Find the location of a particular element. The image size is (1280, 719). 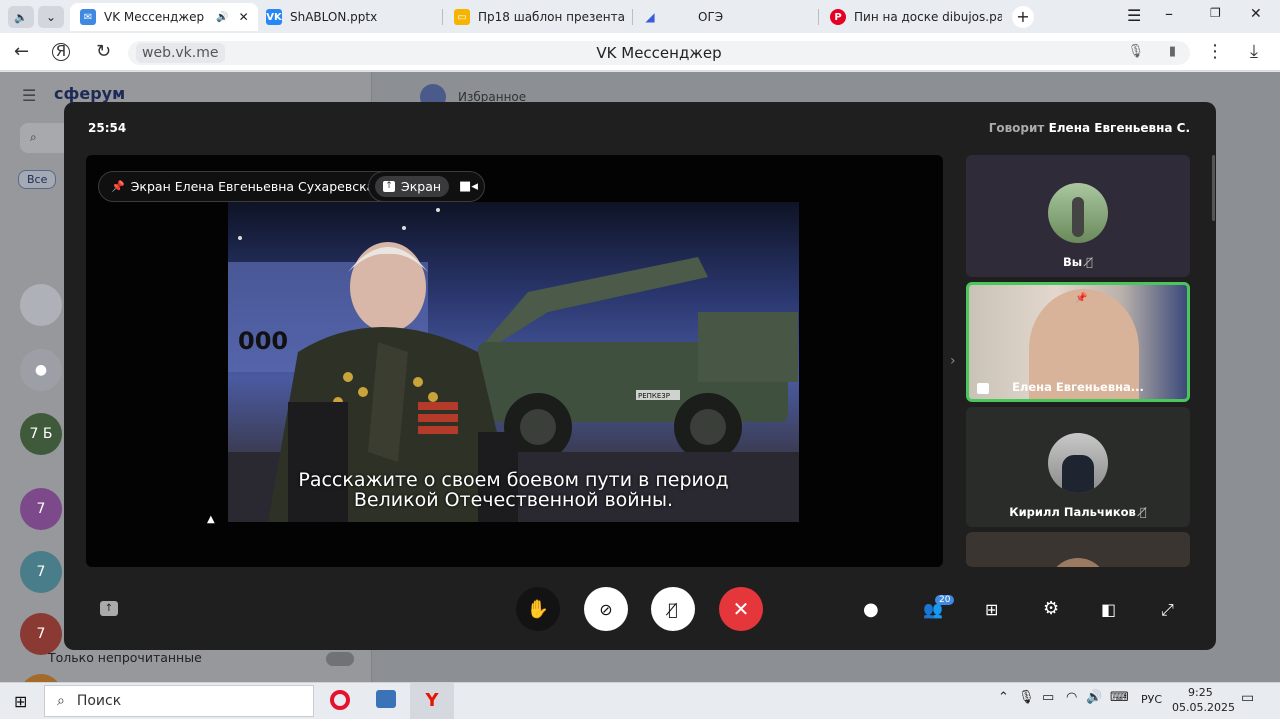

tab-pinterest: P Пин на доске dibujos.para is located at coordinates (916, 17).